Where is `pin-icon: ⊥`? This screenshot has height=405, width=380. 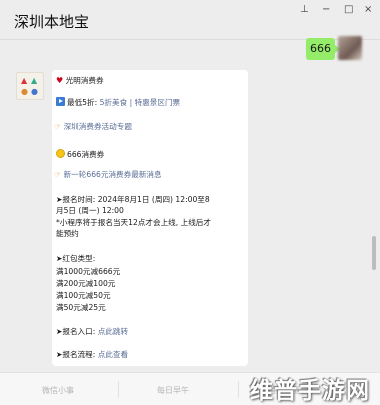
pin-icon: ⊥ is located at coordinates (304, 9).